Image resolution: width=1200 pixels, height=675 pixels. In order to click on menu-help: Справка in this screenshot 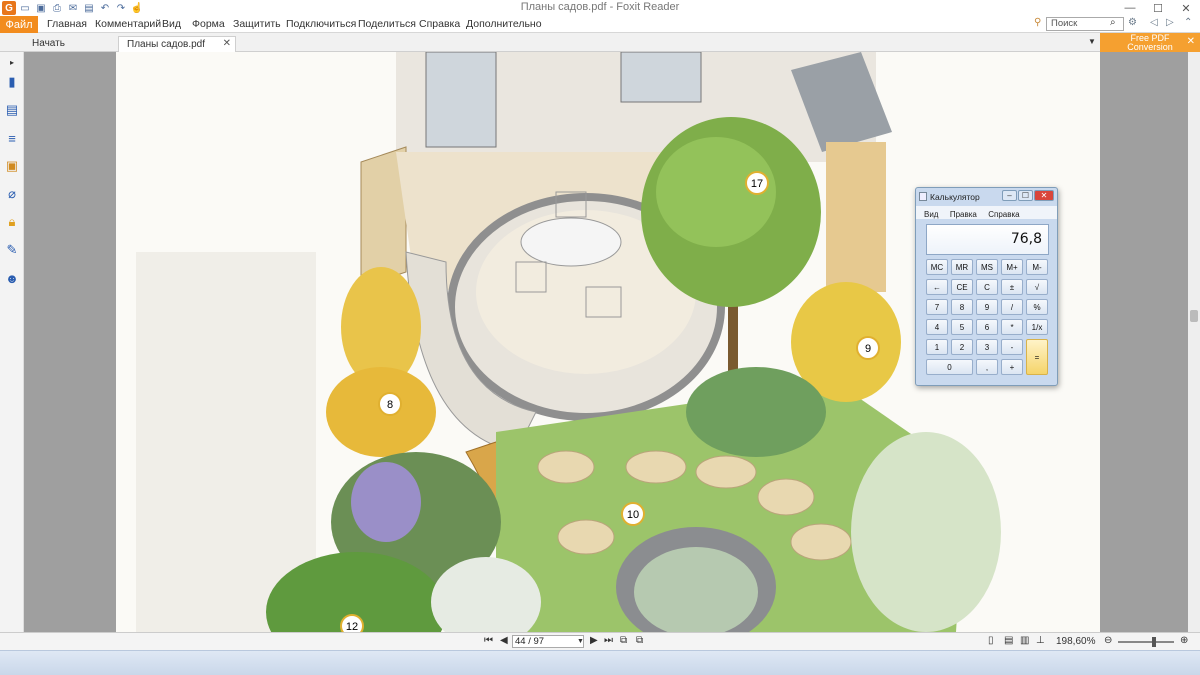, I will do `click(439, 24)`.